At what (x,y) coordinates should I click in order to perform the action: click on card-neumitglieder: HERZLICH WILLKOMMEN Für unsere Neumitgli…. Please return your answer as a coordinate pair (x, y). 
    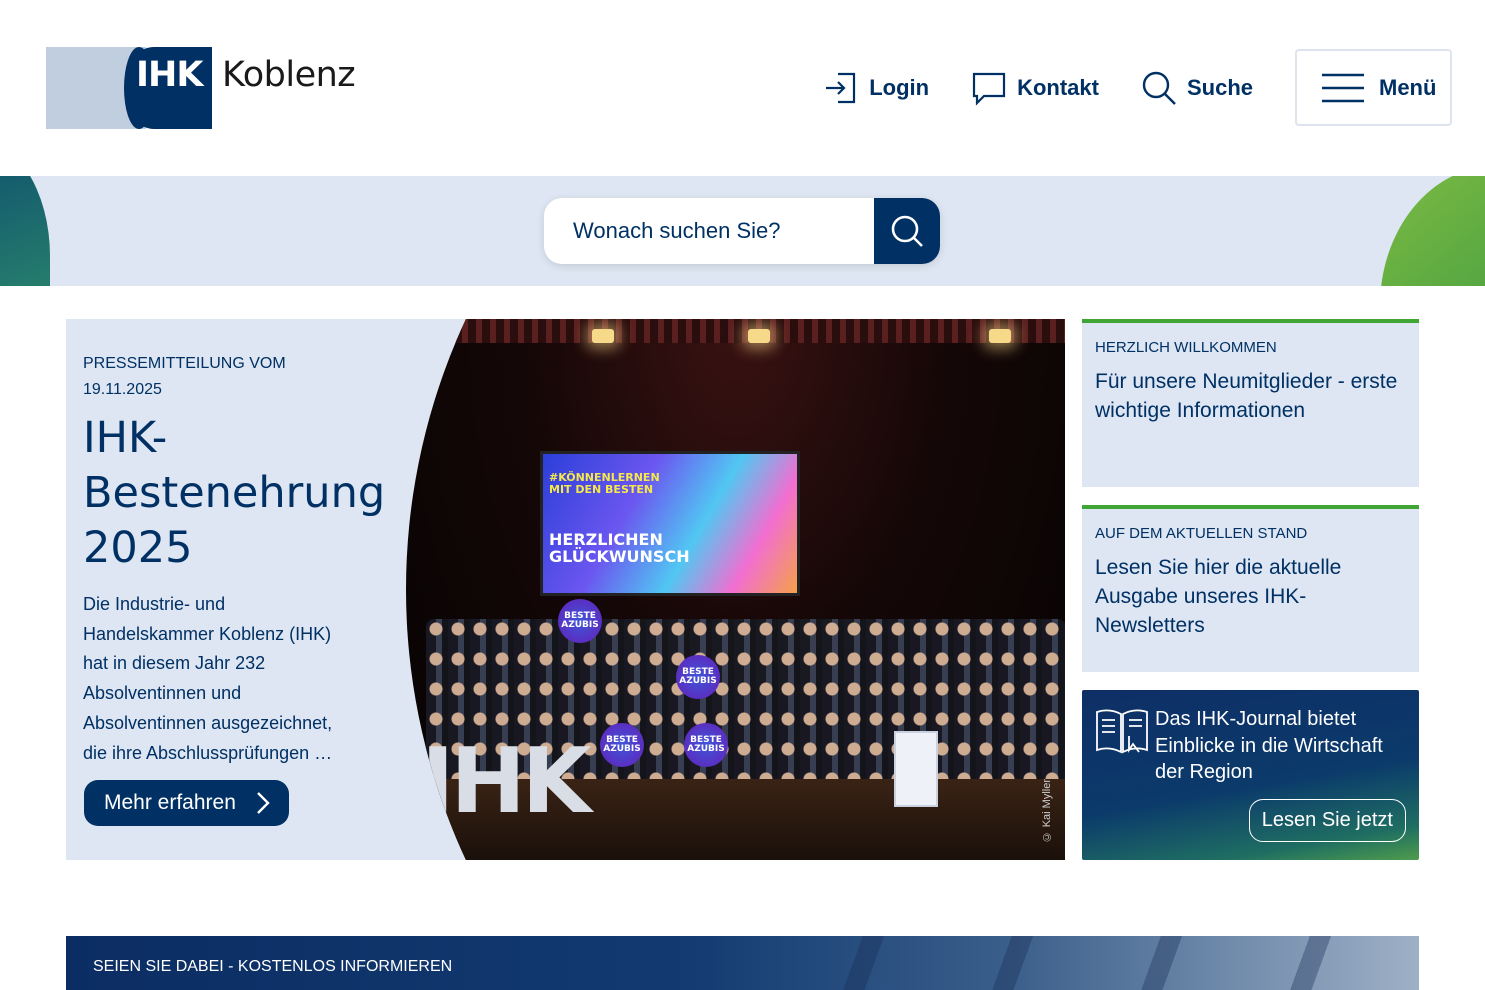
    Looking at the image, I should click on (1250, 403).